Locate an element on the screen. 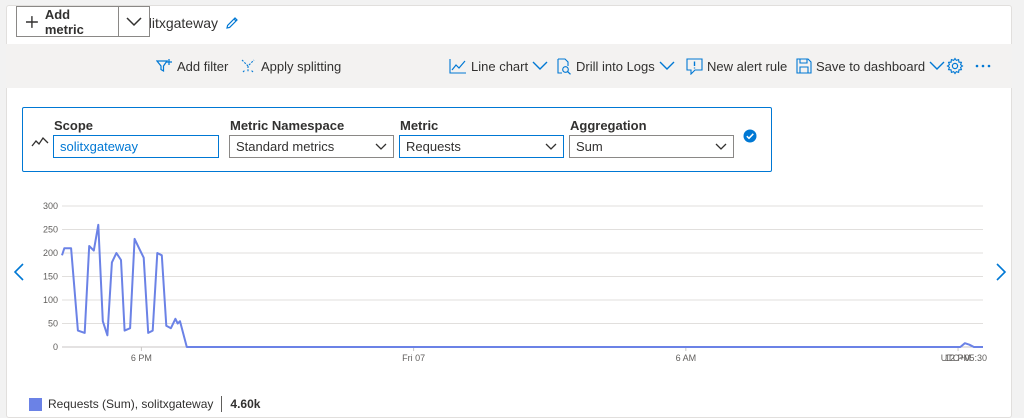 The width and height of the screenshot is (1024, 418). gear-icon is located at coordinates (955, 66).